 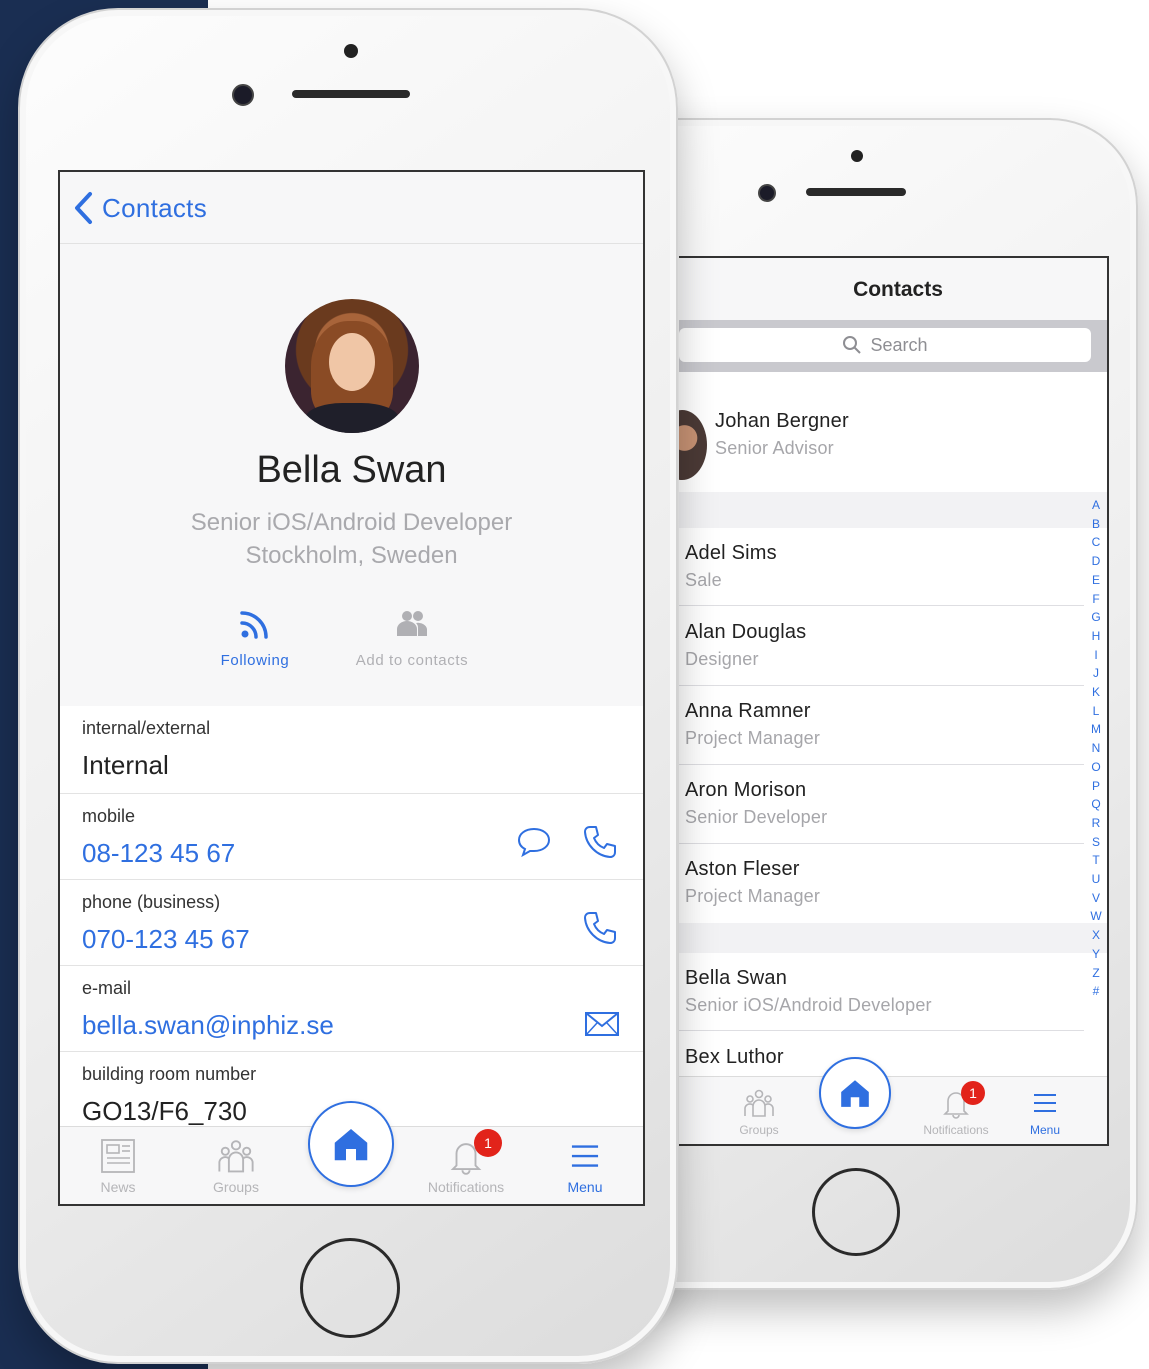 I want to click on index-letter: Q, so click(x=1095, y=804).